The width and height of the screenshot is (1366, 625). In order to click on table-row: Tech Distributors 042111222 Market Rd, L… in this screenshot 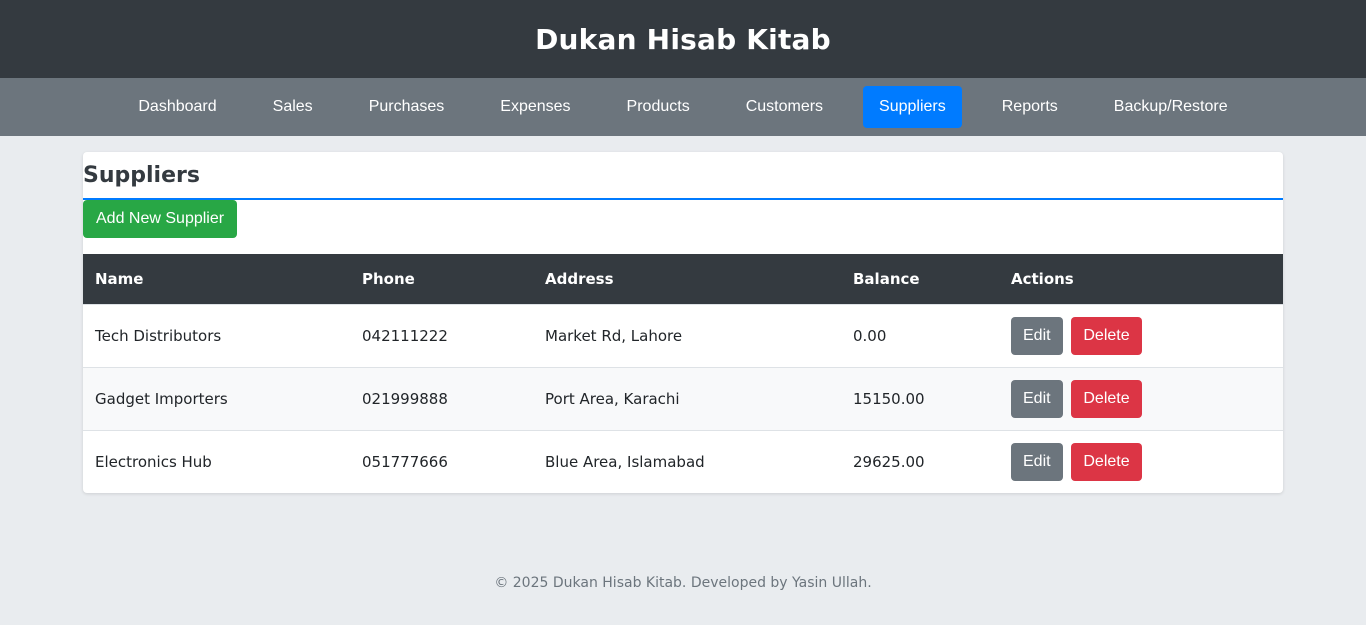, I will do `click(683, 335)`.